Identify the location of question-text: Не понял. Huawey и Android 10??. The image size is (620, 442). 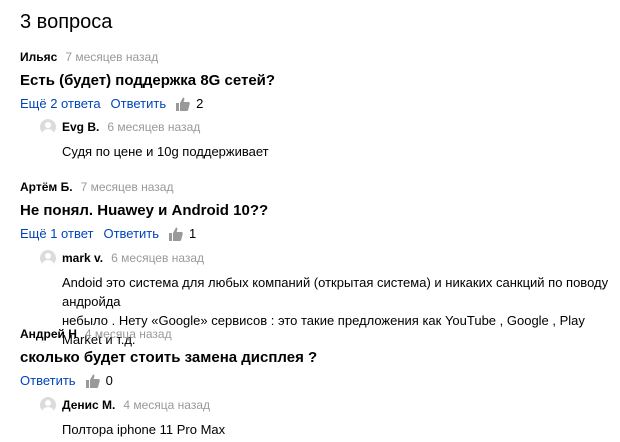
(144, 210).